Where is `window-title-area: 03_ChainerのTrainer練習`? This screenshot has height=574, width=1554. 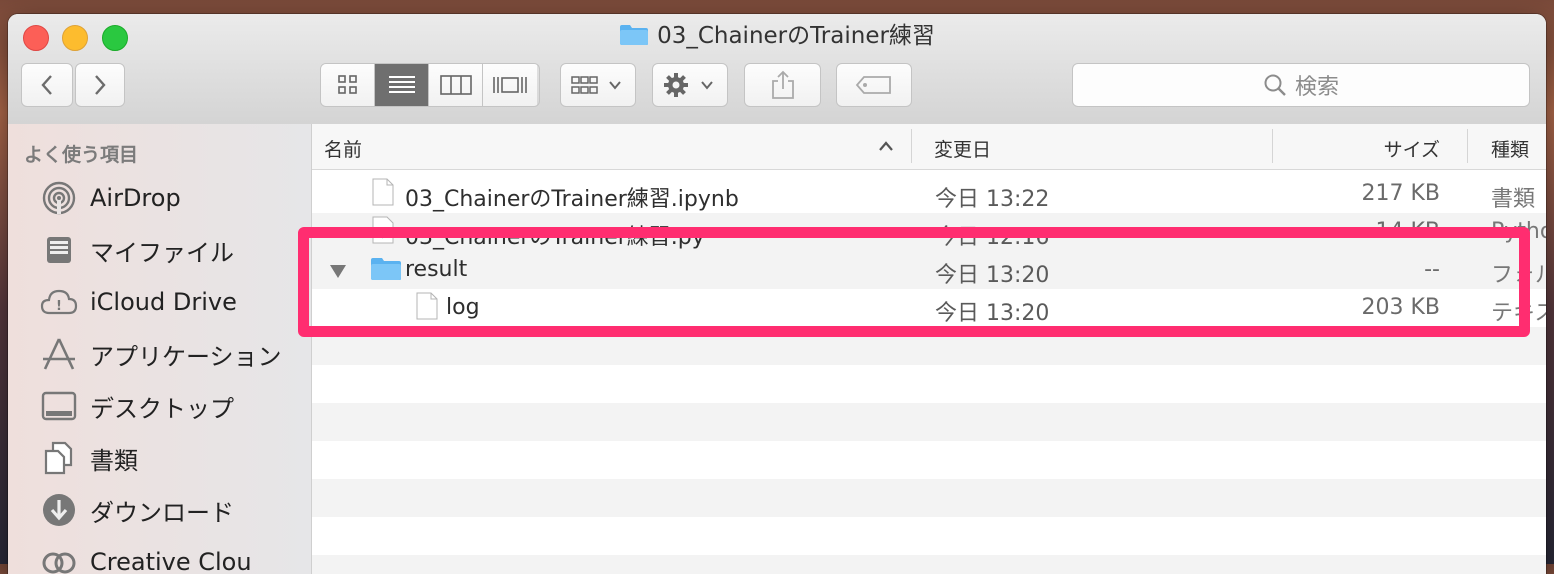
window-title-area: 03_ChainerのTrainer練習 is located at coordinates (777, 36).